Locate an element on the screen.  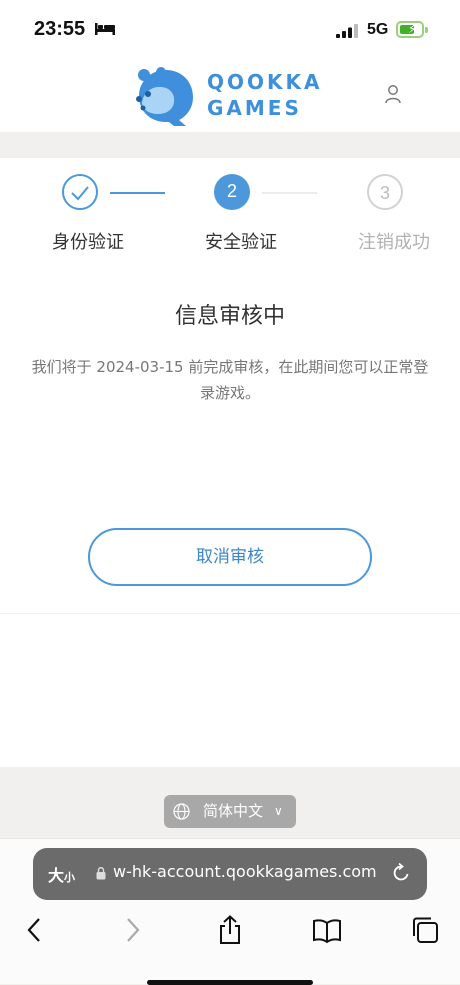
forward-icon is located at coordinates (133, 930).